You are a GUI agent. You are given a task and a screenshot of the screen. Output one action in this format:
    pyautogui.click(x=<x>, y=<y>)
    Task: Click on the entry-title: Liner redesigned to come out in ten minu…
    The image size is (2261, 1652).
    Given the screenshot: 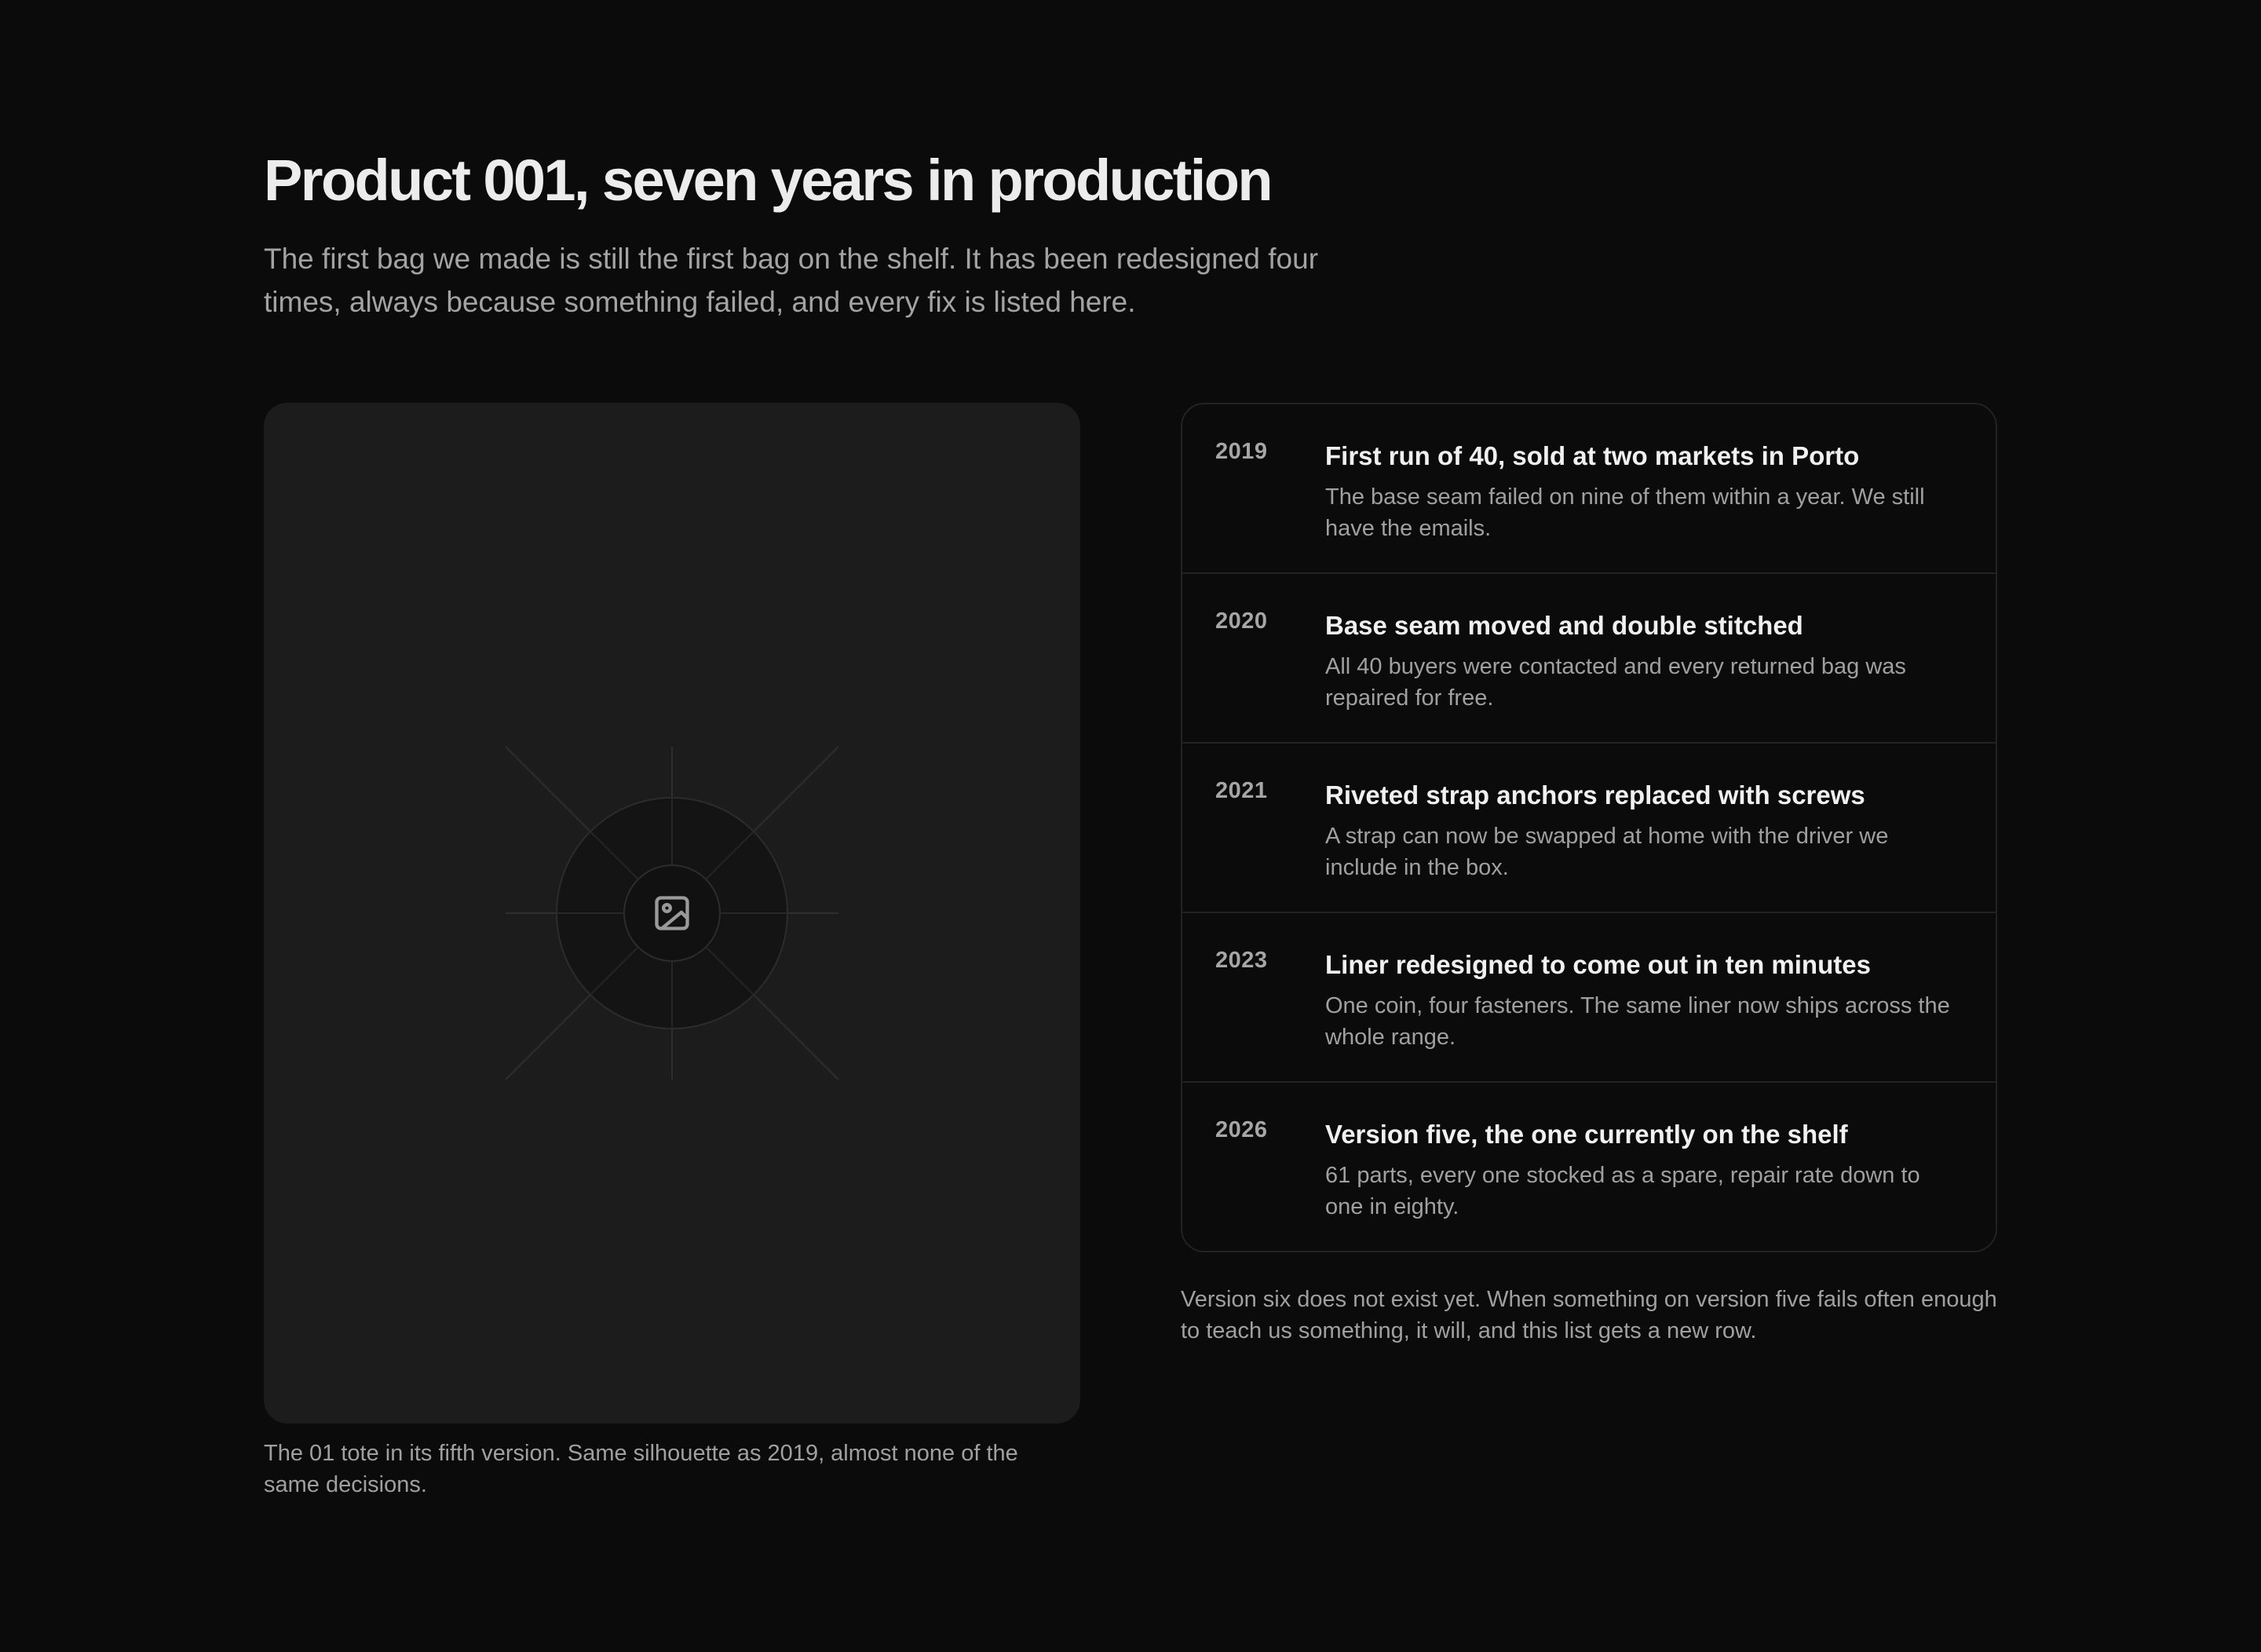 What is the action you would take?
    pyautogui.click(x=1598, y=964)
    